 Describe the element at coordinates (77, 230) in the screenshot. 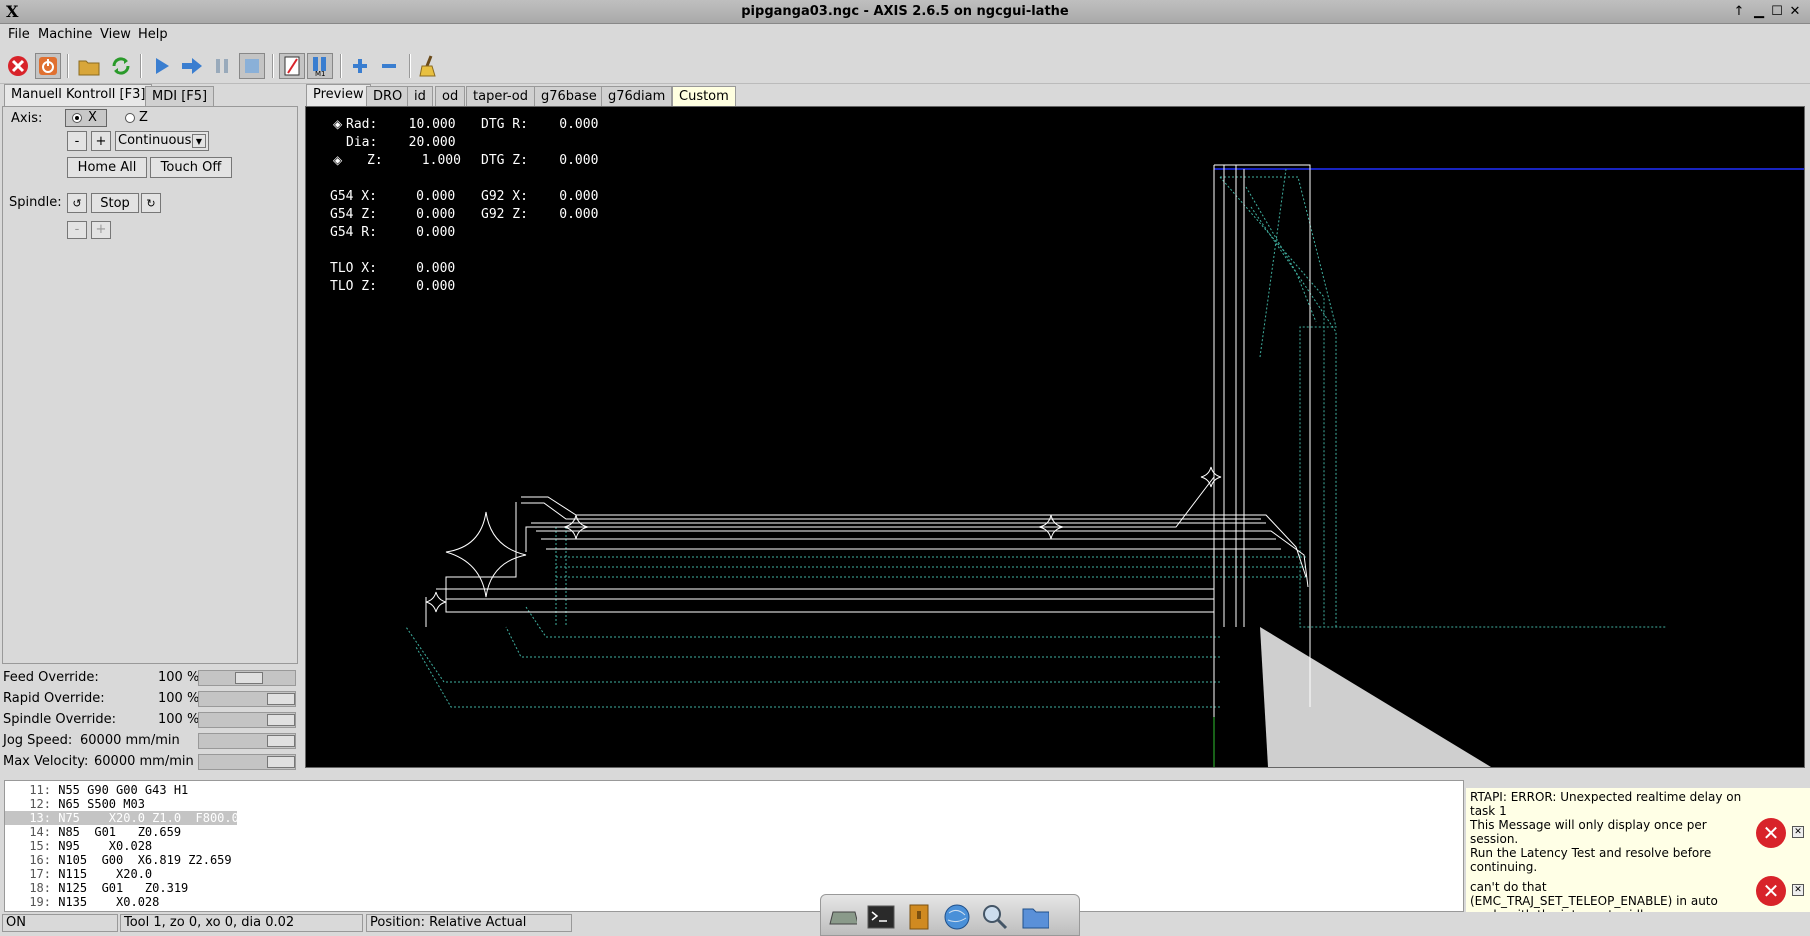

I see `spindle-slower-button: -` at that location.